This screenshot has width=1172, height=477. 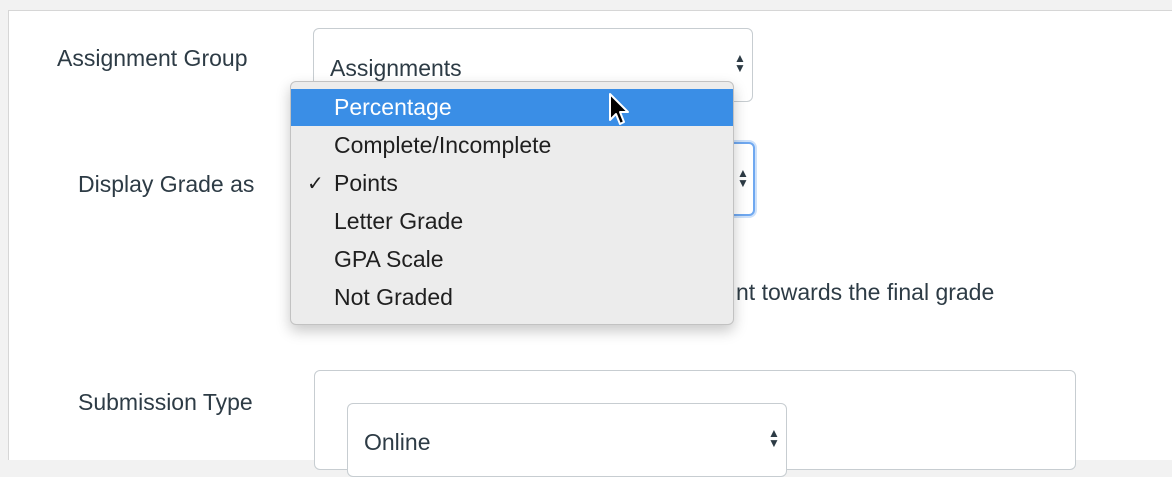 I want to click on menu-item-not-graded: Not Graded, so click(x=512, y=297).